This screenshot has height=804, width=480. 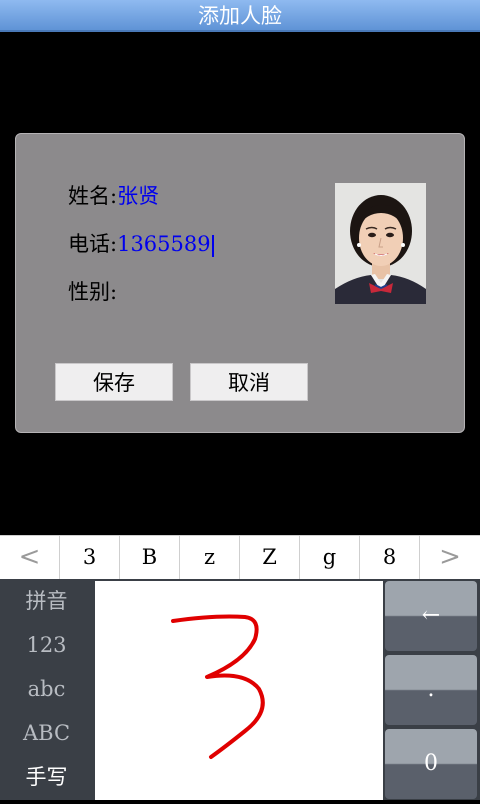 What do you see at coordinates (93, 196) in the screenshot?
I see `name-label: 姓名:` at bounding box center [93, 196].